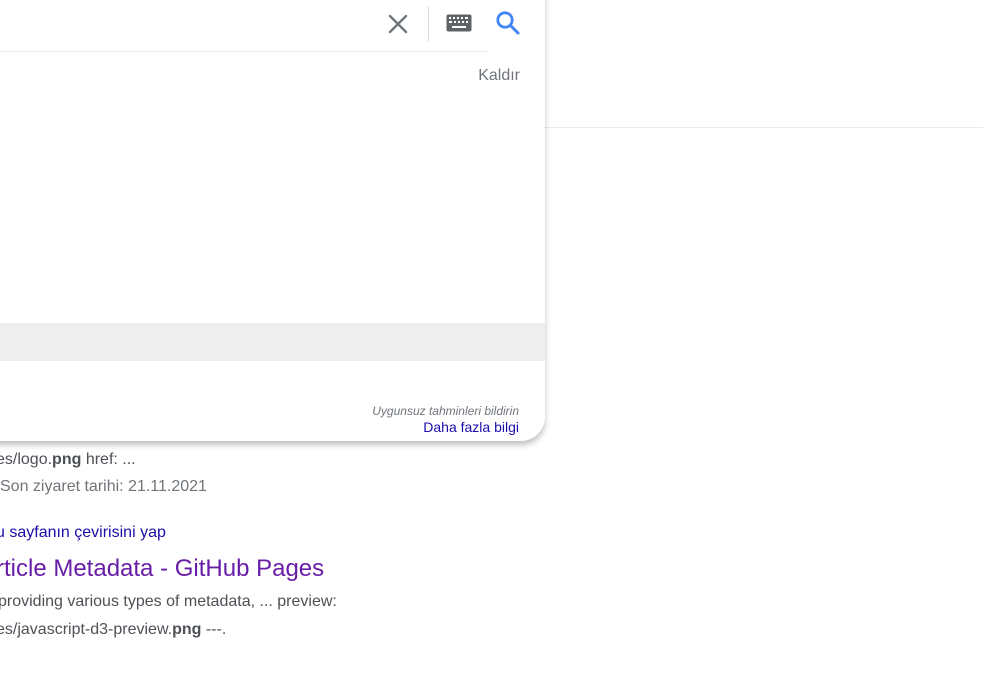  I want to click on remove-suggestion-link: Kaldır, so click(499, 76).